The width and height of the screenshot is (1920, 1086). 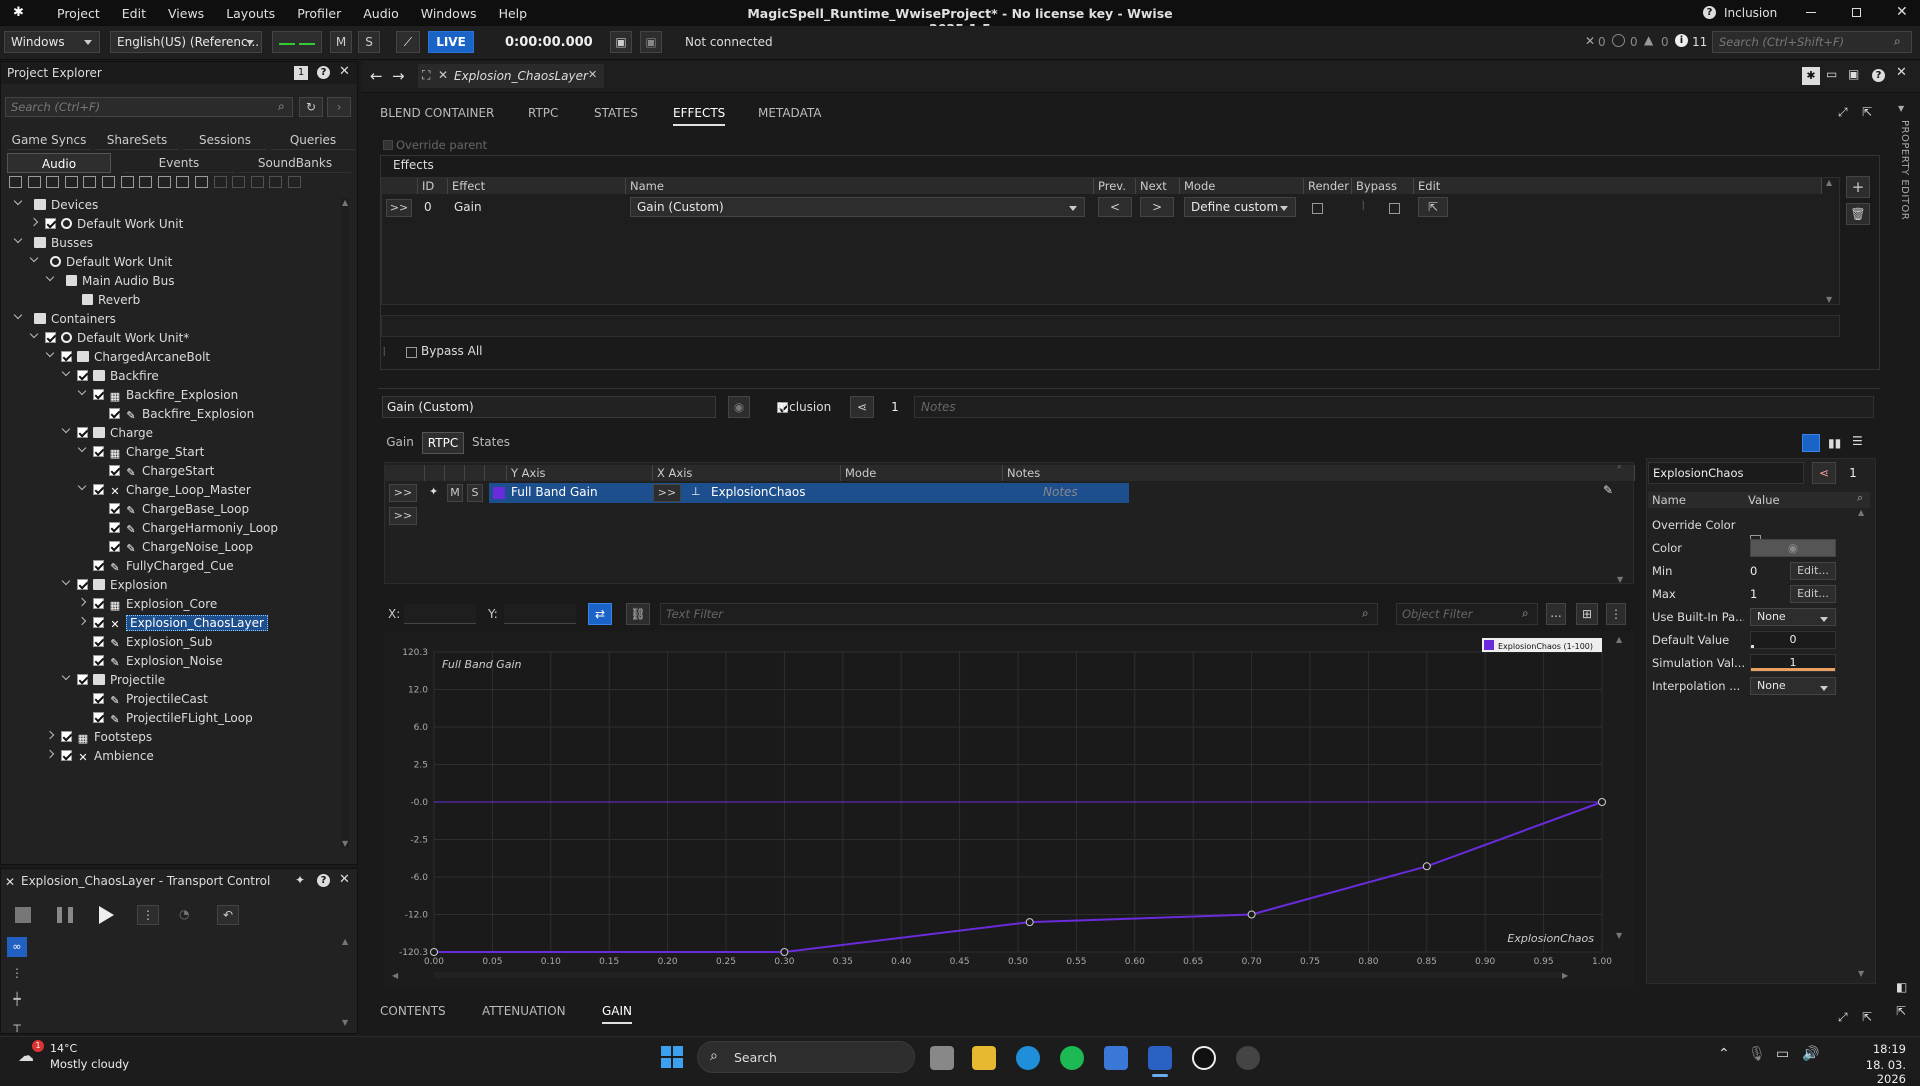 What do you see at coordinates (513, 13) in the screenshot?
I see `menu-help: Help` at bounding box center [513, 13].